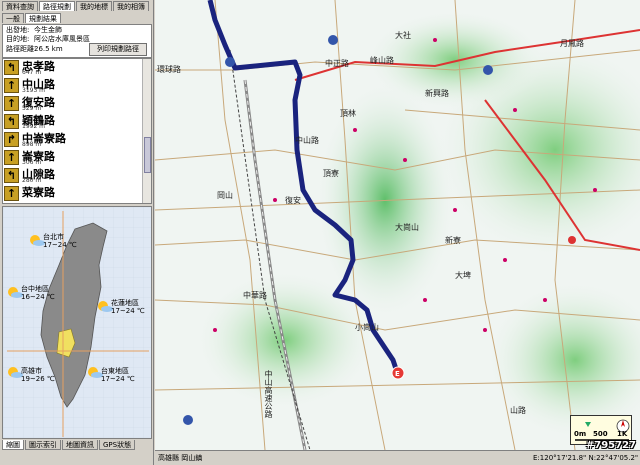 The image size is (640, 465). I want to click on road-label: 頂林, so click(348, 113).